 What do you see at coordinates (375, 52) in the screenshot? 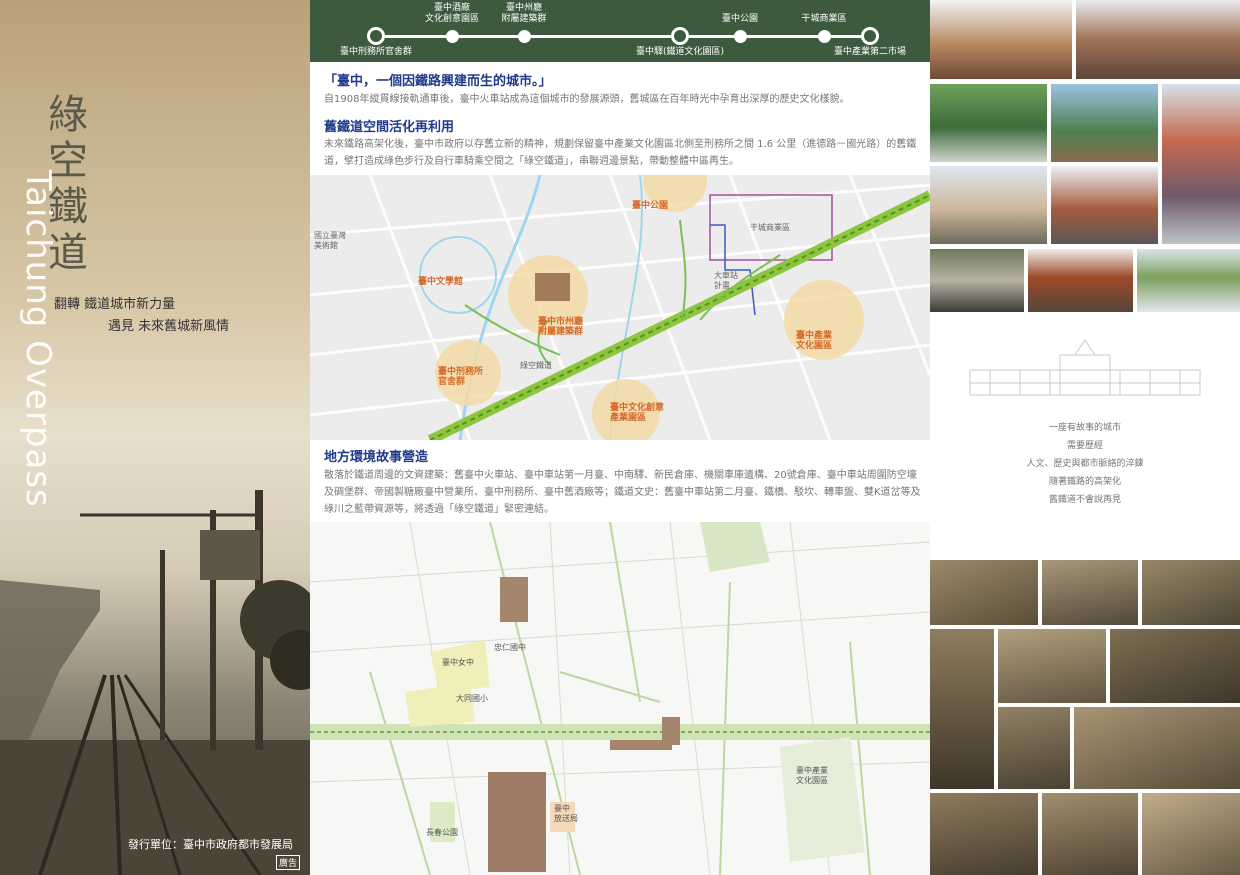
I see `timeline-stop-label: 臺中刑務所官舍群` at bounding box center [375, 52].